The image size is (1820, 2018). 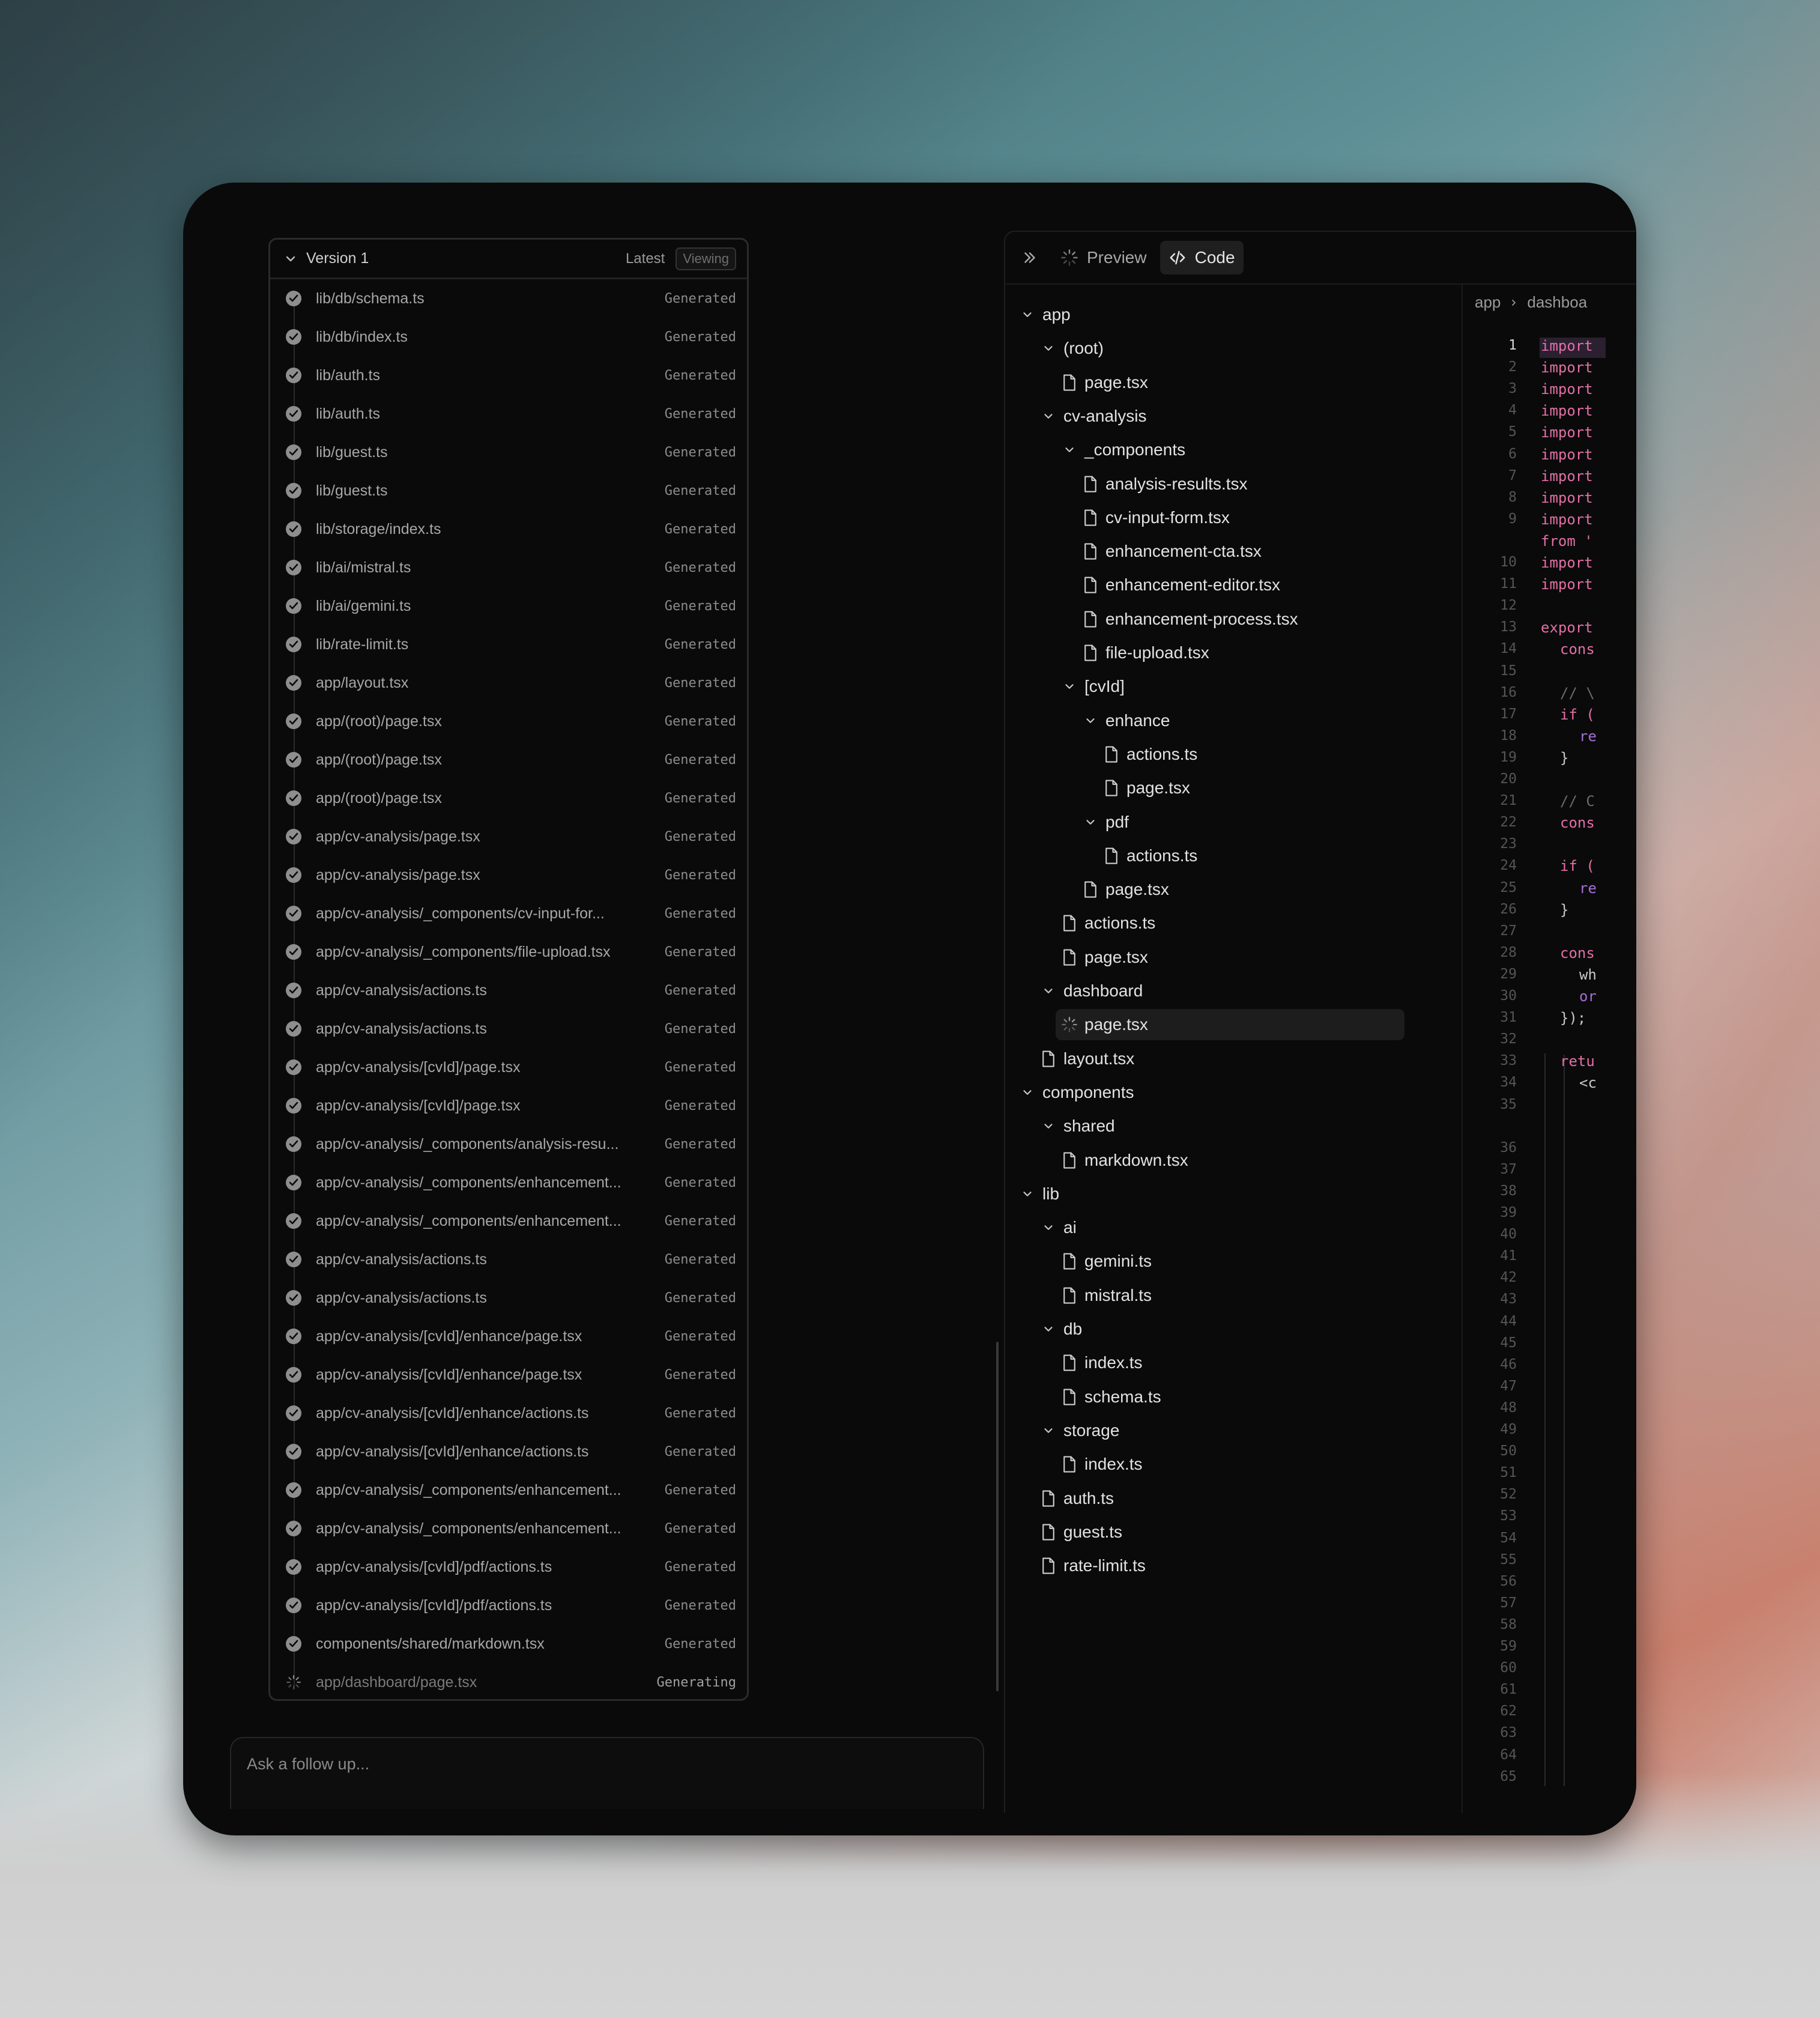 I want to click on tree-folder: _components, so click(x=1122, y=449).